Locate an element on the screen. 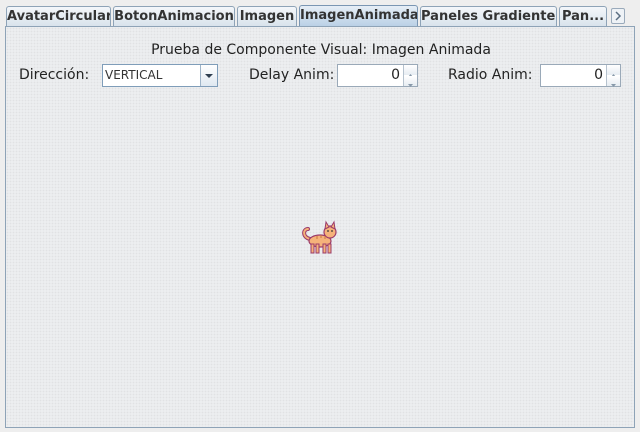  direction-combobox: VERTICAL is located at coordinates (160, 75).